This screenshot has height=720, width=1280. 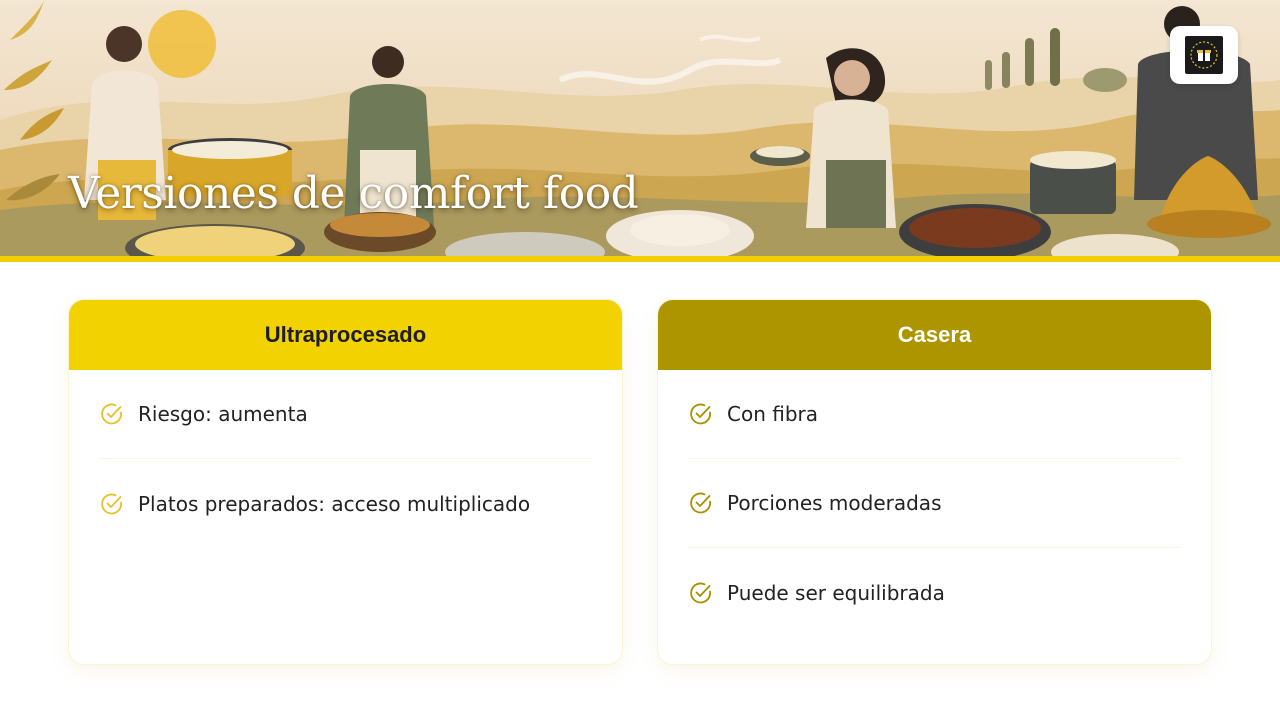 I want to click on list-item-label: Riesgo: aumenta, so click(x=223, y=414).